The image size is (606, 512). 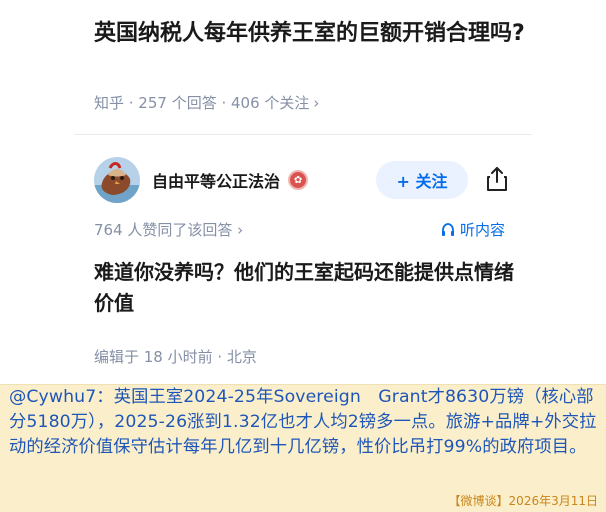 What do you see at coordinates (303, 134) in the screenshot?
I see `divider` at bounding box center [303, 134].